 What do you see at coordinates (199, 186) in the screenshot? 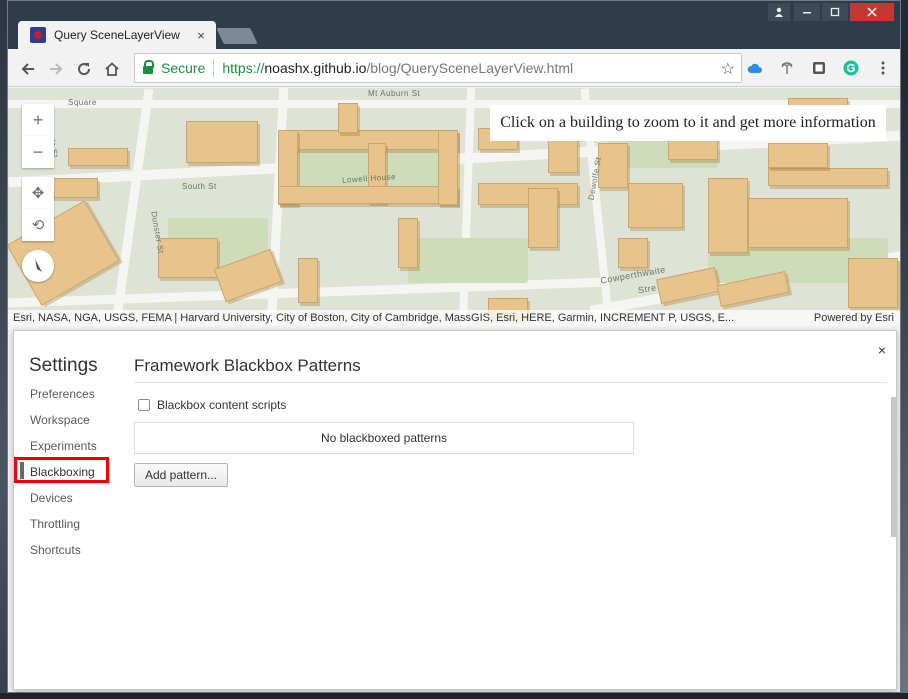
I see `street-label: South St` at bounding box center [199, 186].